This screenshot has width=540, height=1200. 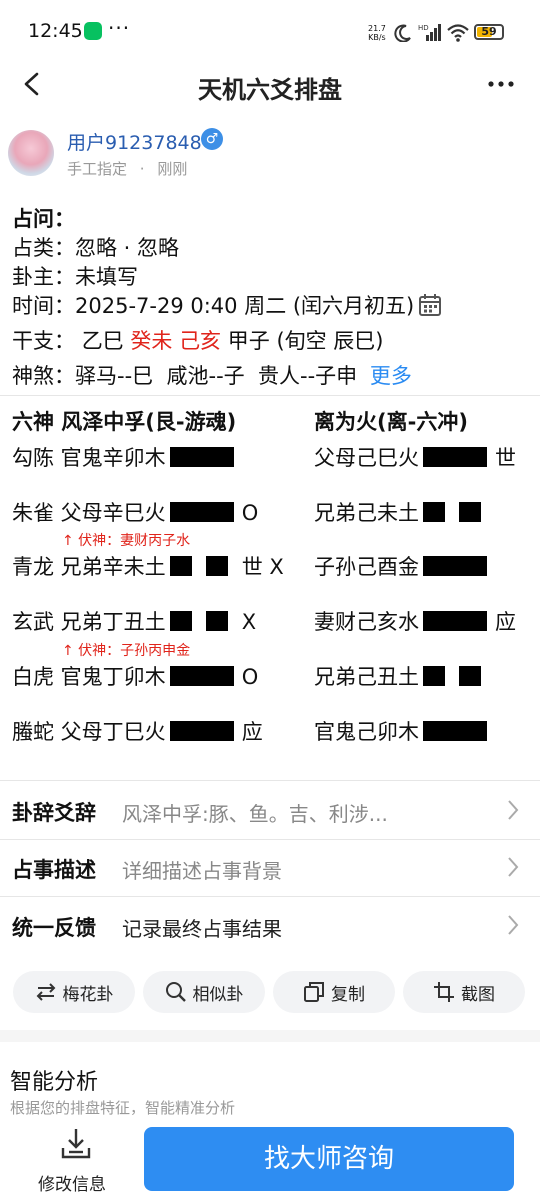 I want to click on shensha-row: 神煞：驿马--巳 咸池--子 贵人--子申 更多, so click(x=212, y=375).